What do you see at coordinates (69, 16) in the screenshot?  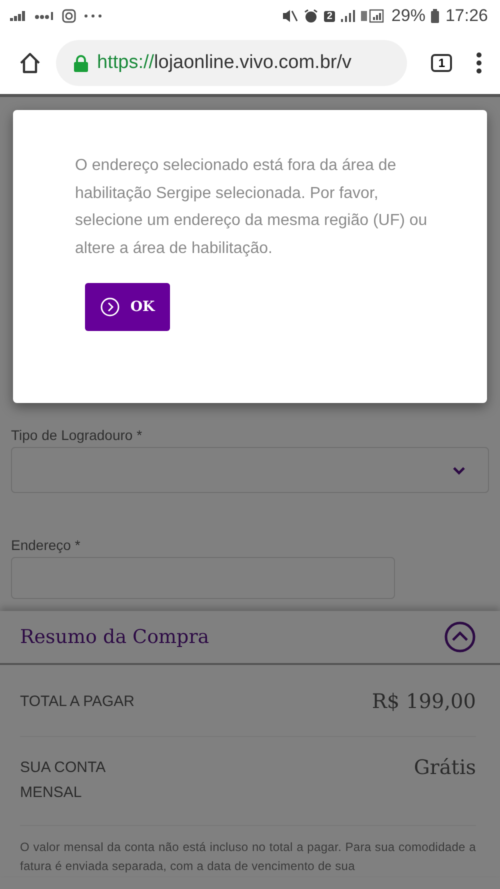 I see `camera-icon` at bounding box center [69, 16].